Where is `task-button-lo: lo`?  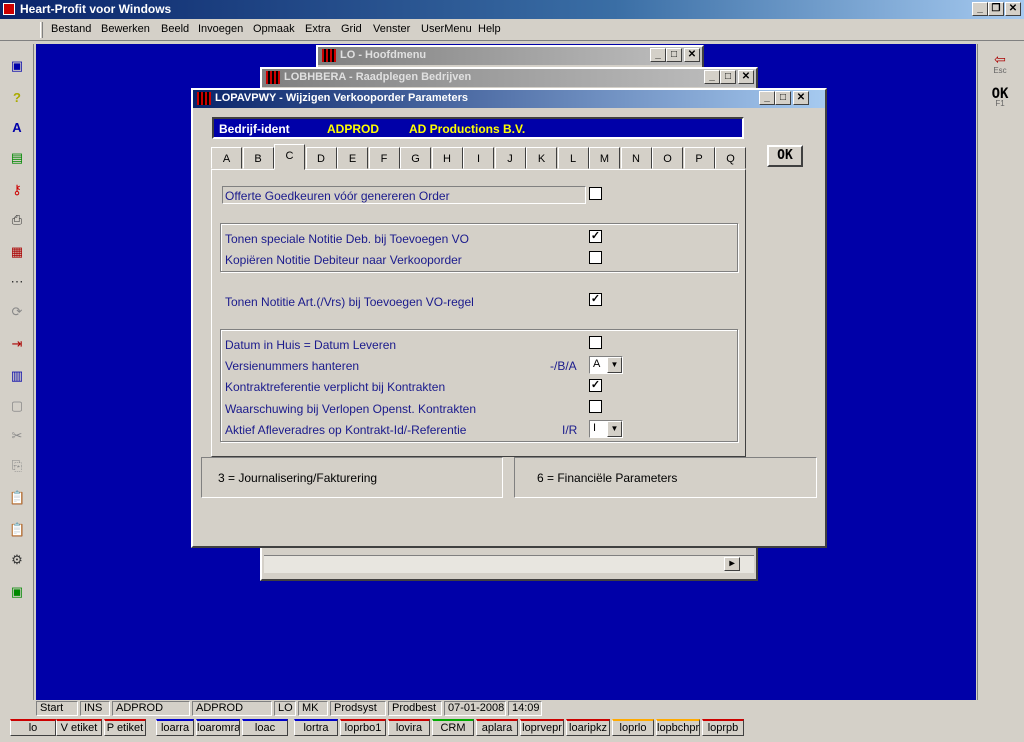 task-button-lo: lo is located at coordinates (33, 727).